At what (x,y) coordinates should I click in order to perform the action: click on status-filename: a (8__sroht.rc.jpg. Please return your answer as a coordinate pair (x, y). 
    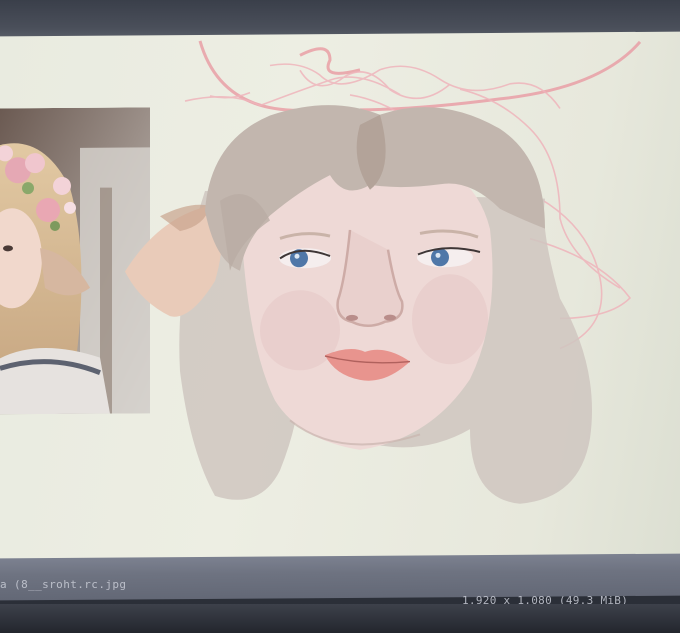
    Looking at the image, I should click on (63, 584).